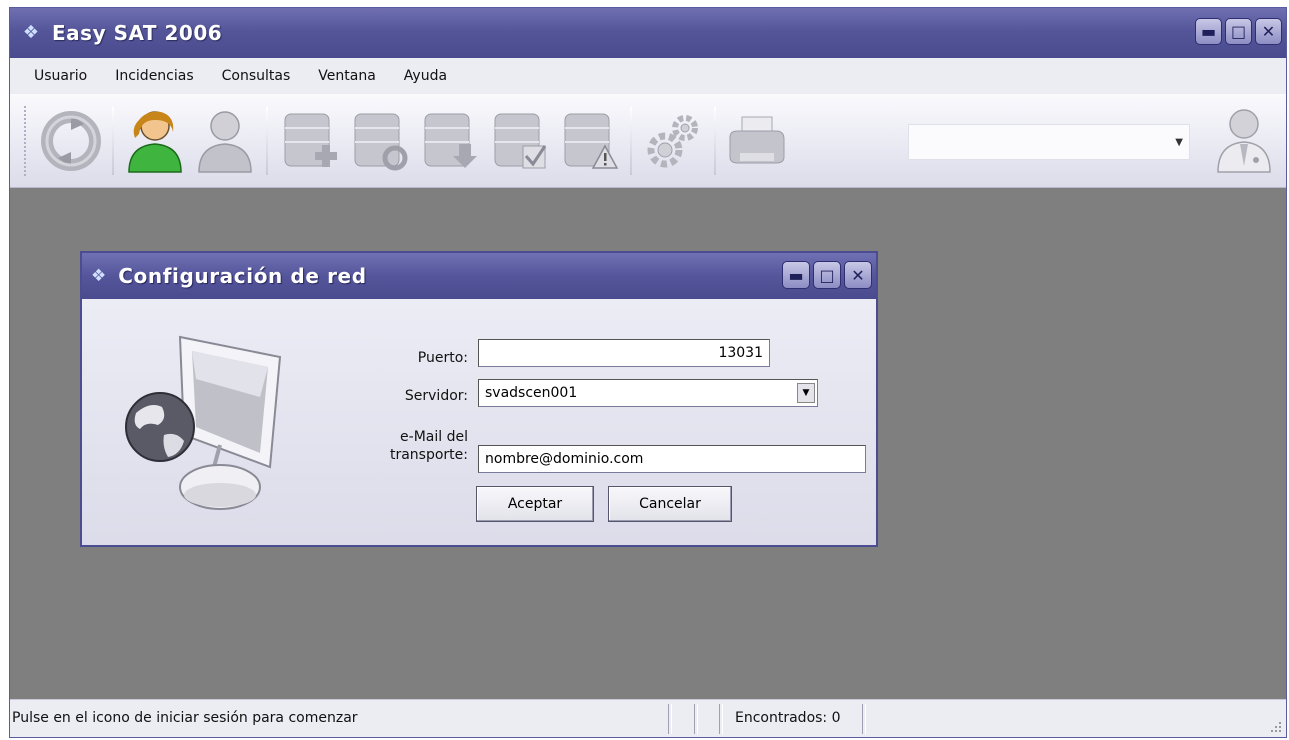 The height and width of the screenshot is (740, 1289). I want to click on toolbar-combo: ▼, so click(1049, 142).